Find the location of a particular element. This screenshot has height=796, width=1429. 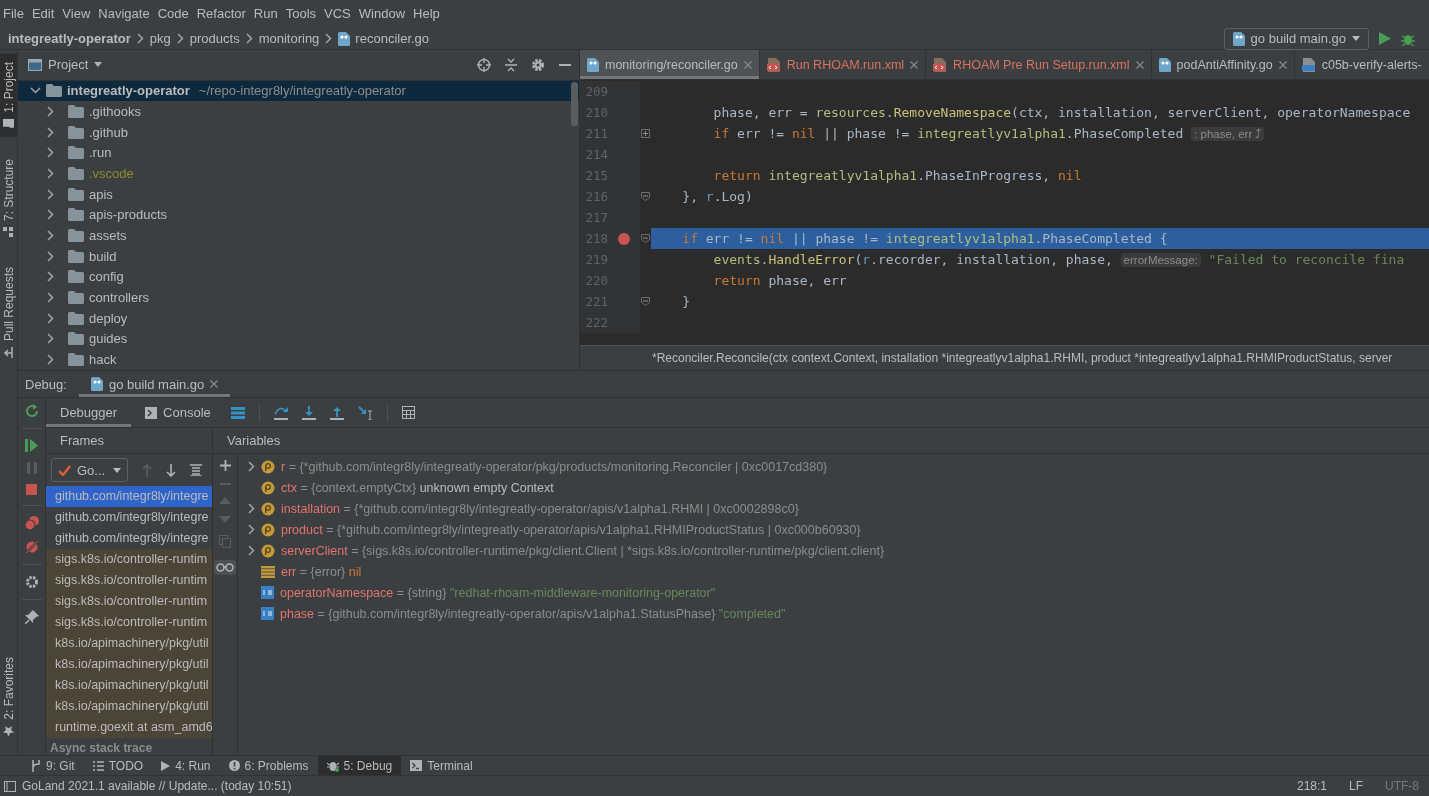

caret-position: 218:1 is located at coordinates (1311, 786).